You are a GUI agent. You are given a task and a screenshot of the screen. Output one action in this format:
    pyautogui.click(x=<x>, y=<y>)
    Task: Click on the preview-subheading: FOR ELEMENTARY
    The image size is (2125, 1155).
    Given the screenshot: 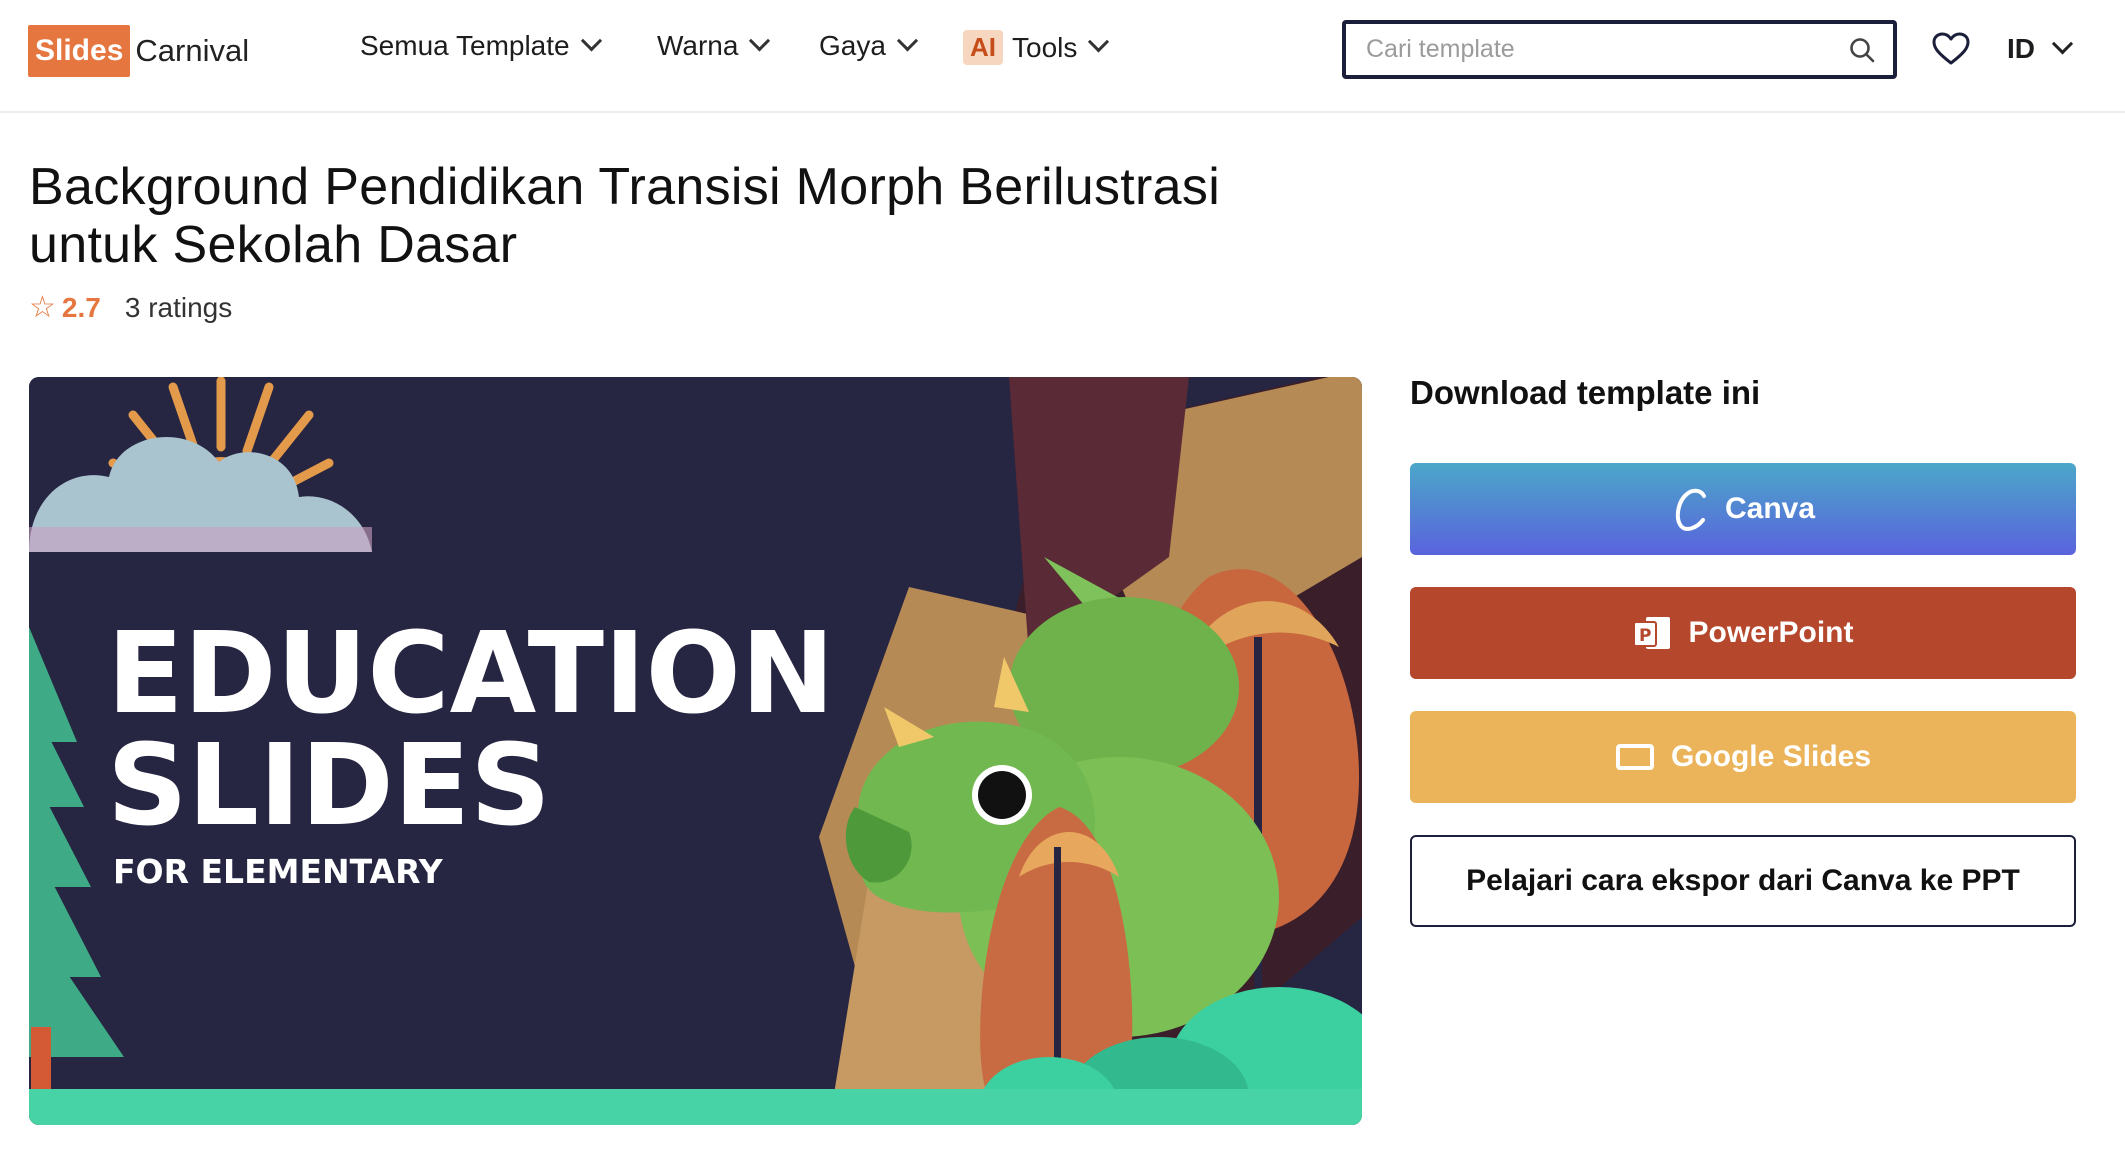 What is the action you would take?
    pyautogui.click(x=278, y=871)
    